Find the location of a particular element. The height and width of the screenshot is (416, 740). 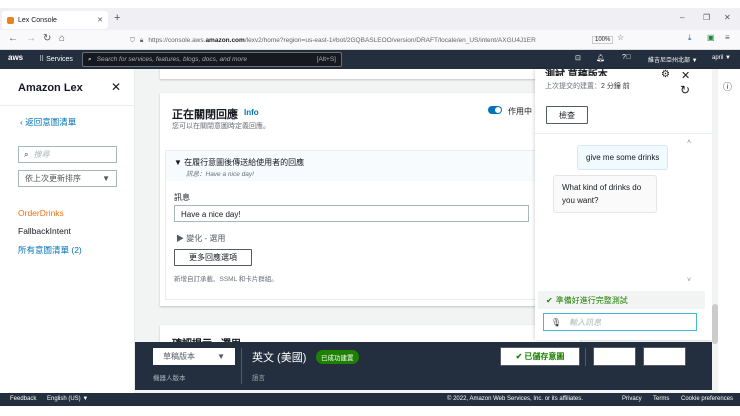

lock-icon: 🔒︎ is located at coordinates (141, 40).